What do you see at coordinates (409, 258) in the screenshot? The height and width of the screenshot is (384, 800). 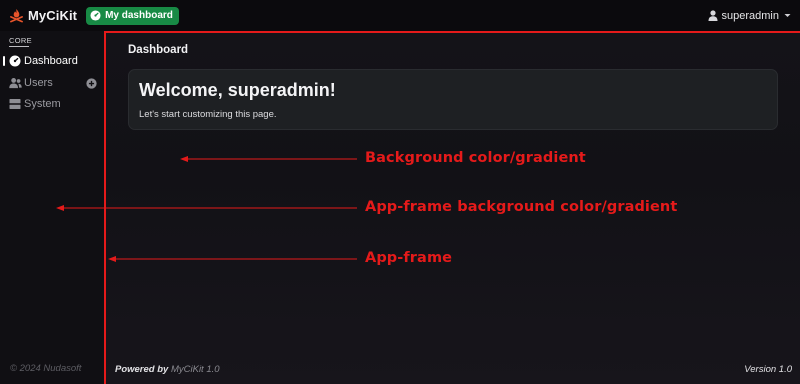 I see `annotation-app-frame-label: App-frame` at bounding box center [409, 258].